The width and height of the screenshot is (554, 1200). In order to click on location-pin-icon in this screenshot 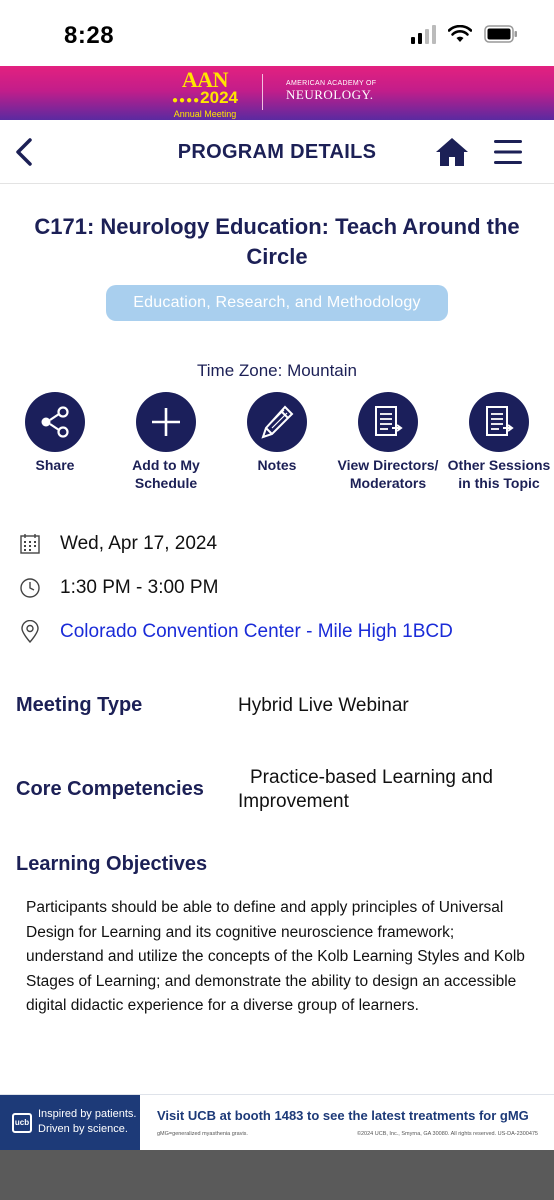, I will do `click(30, 632)`.